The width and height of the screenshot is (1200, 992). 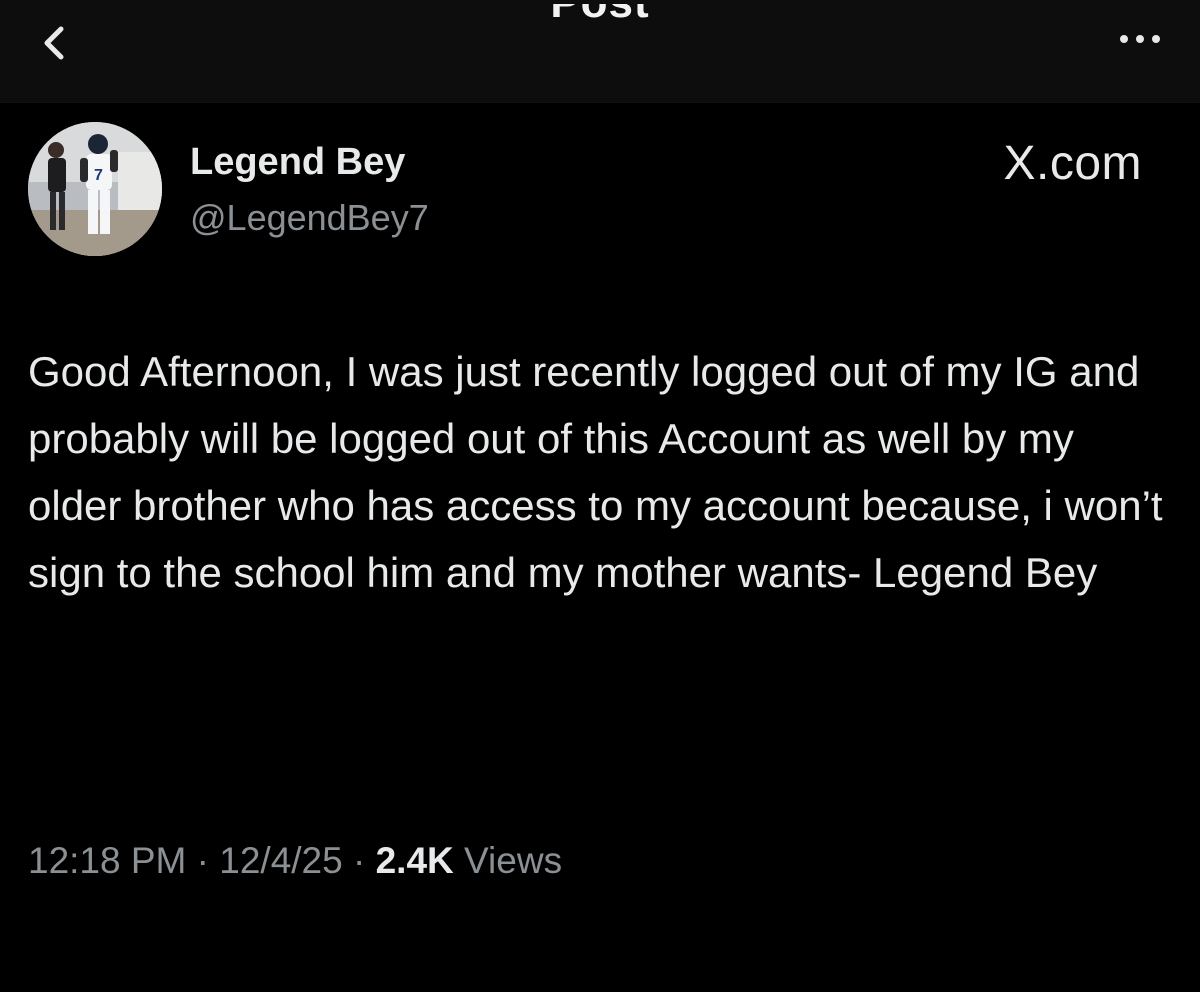 I want to click on author-name: Legend Bey, so click(x=297, y=162).